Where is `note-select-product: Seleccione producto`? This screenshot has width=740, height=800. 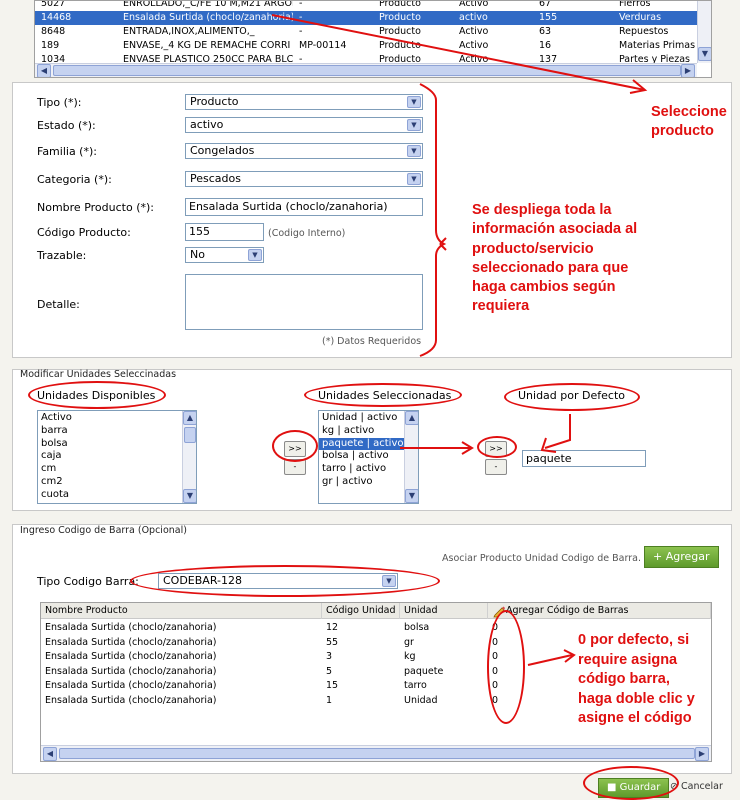
note-select-product: Seleccione producto is located at coordinates (689, 122).